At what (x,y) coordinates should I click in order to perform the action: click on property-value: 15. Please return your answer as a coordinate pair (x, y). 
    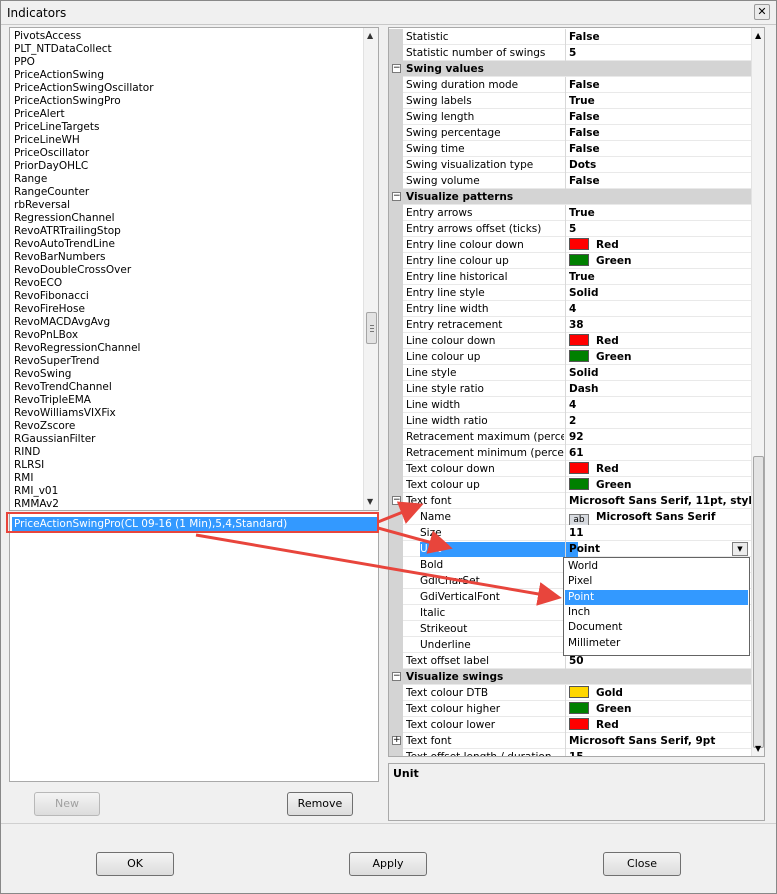
    Looking at the image, I should click on (660, 753).